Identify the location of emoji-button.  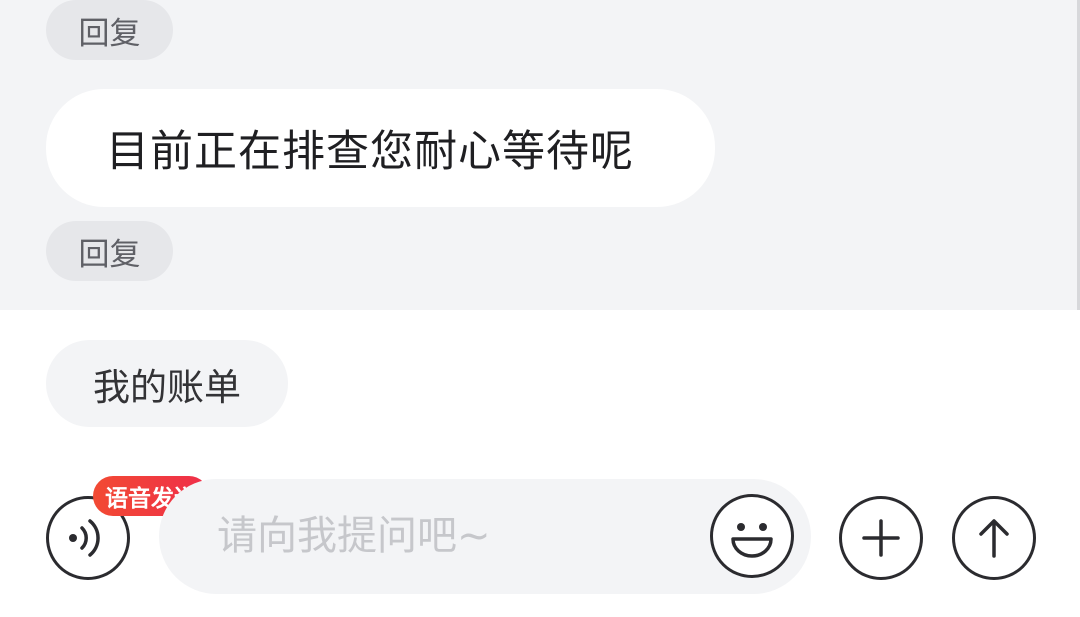
(752, 536).